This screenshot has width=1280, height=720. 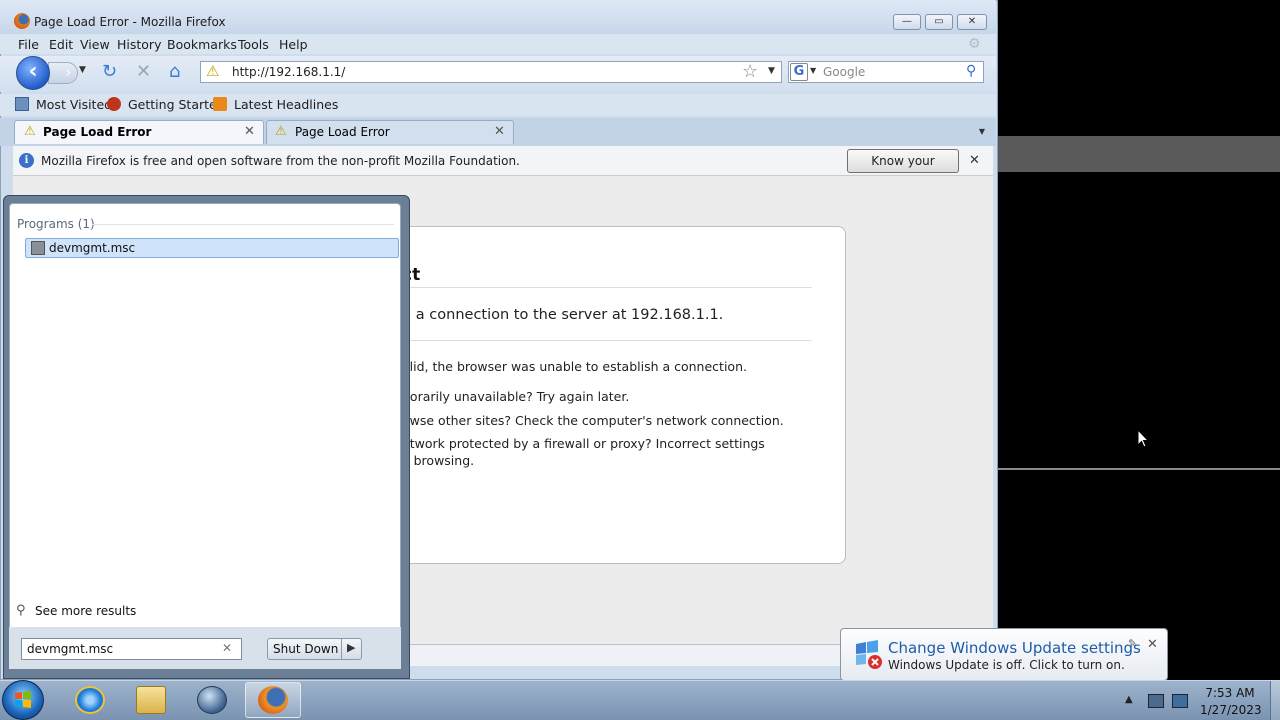 I want to click on maximize-button: ▭, so click(x=939, y=22).